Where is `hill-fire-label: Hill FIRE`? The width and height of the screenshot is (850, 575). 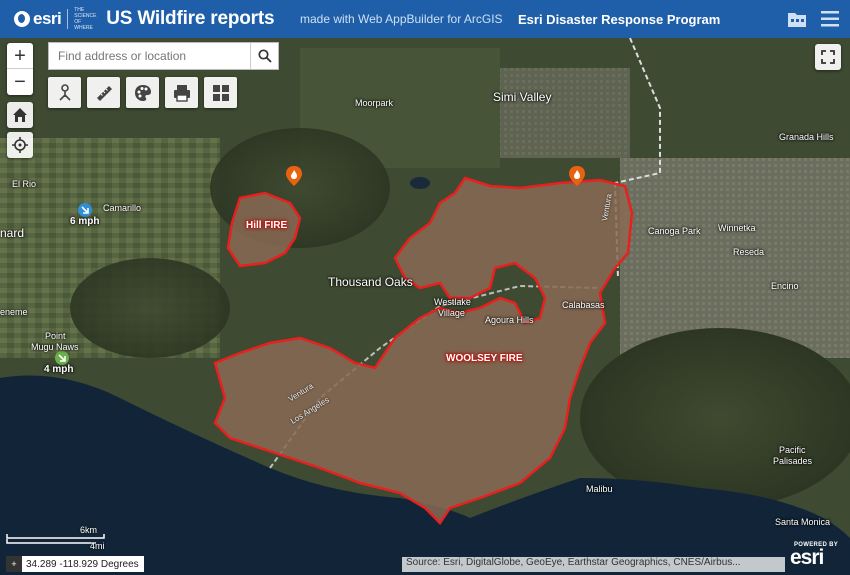
hill-fire-label: Hill FIRE is located at coordinates (266, 225).